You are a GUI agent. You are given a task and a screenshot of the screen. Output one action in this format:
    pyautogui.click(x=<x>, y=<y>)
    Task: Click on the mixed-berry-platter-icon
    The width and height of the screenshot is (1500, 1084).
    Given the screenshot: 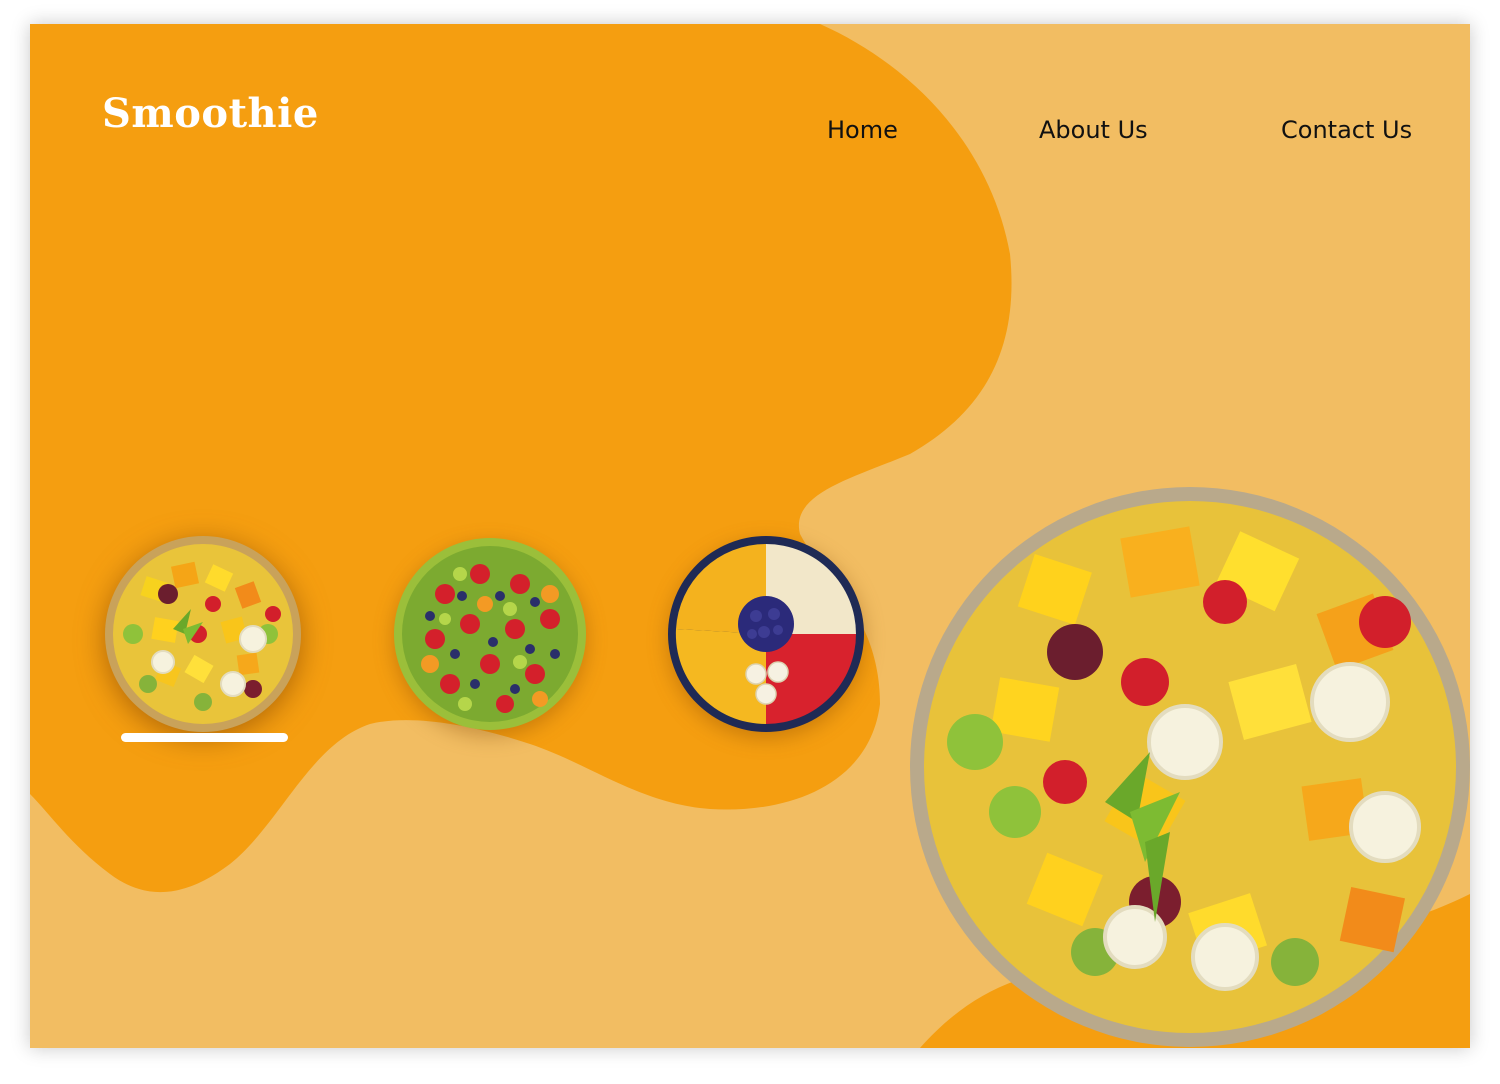 What is the action you would take?
    pyautogui.click(x=490, y=634)
    